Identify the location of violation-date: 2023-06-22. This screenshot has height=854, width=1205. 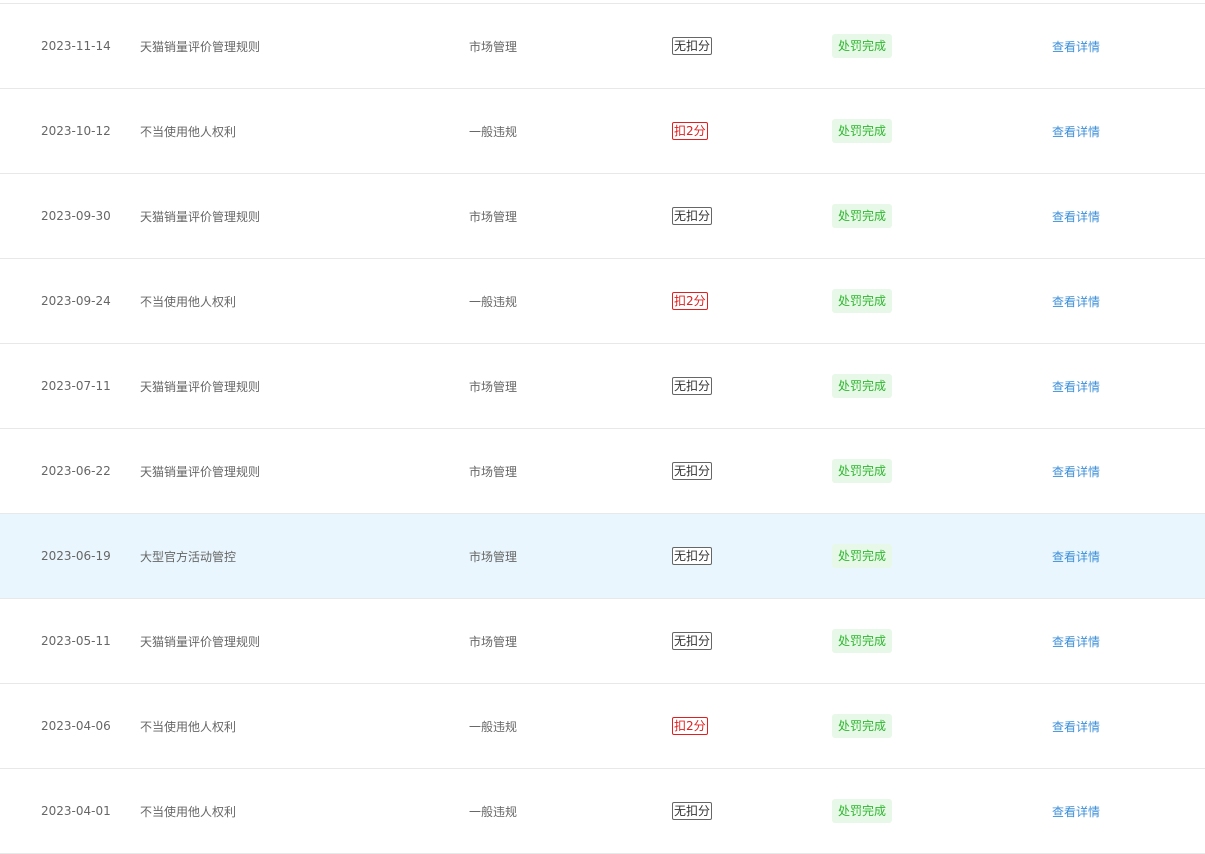
(76, 471).